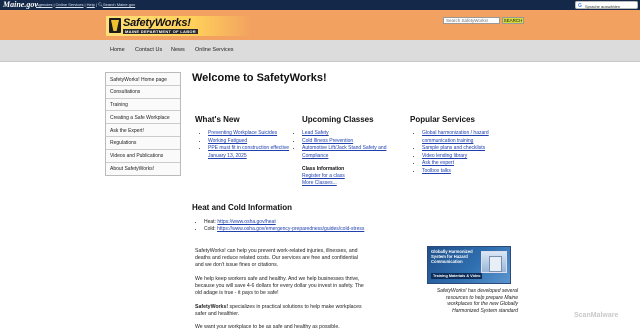 This screenshot has height=331, width=640. I want to click on sidebar-item-consultations: Consultations, so click(143, 92).